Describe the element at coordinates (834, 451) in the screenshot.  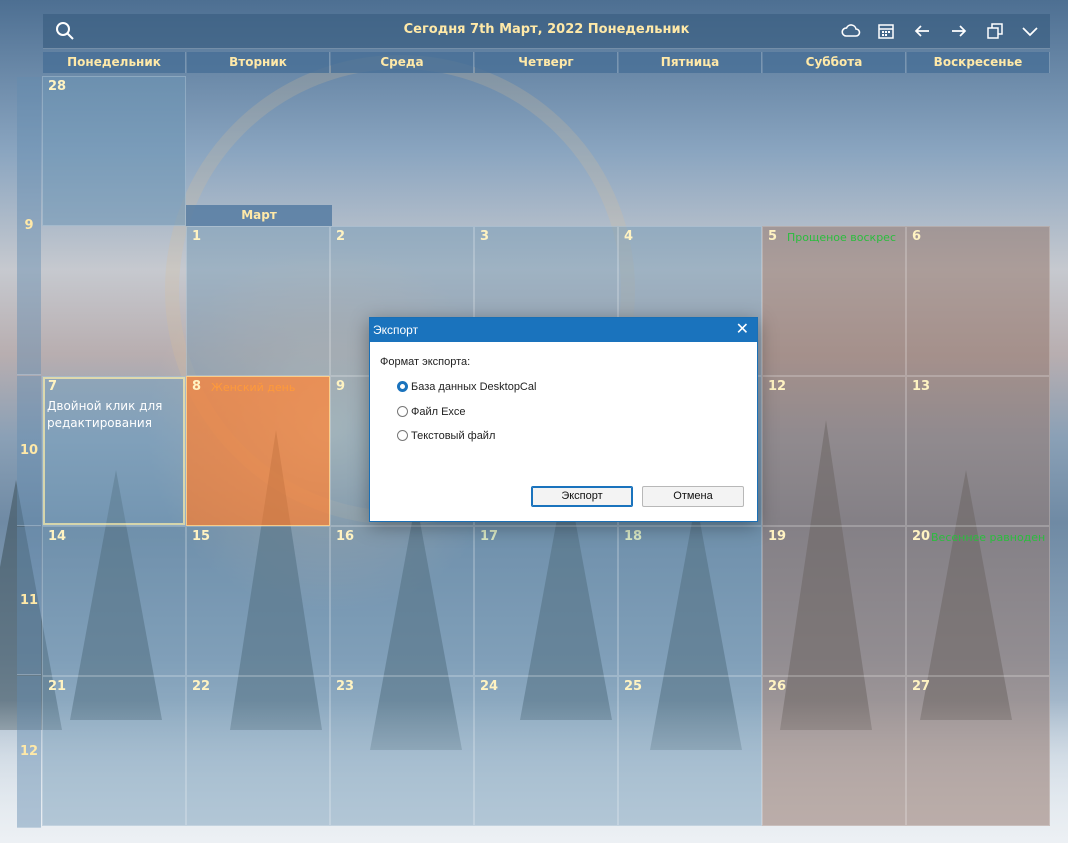
I see `day-cell: 12` at that location.